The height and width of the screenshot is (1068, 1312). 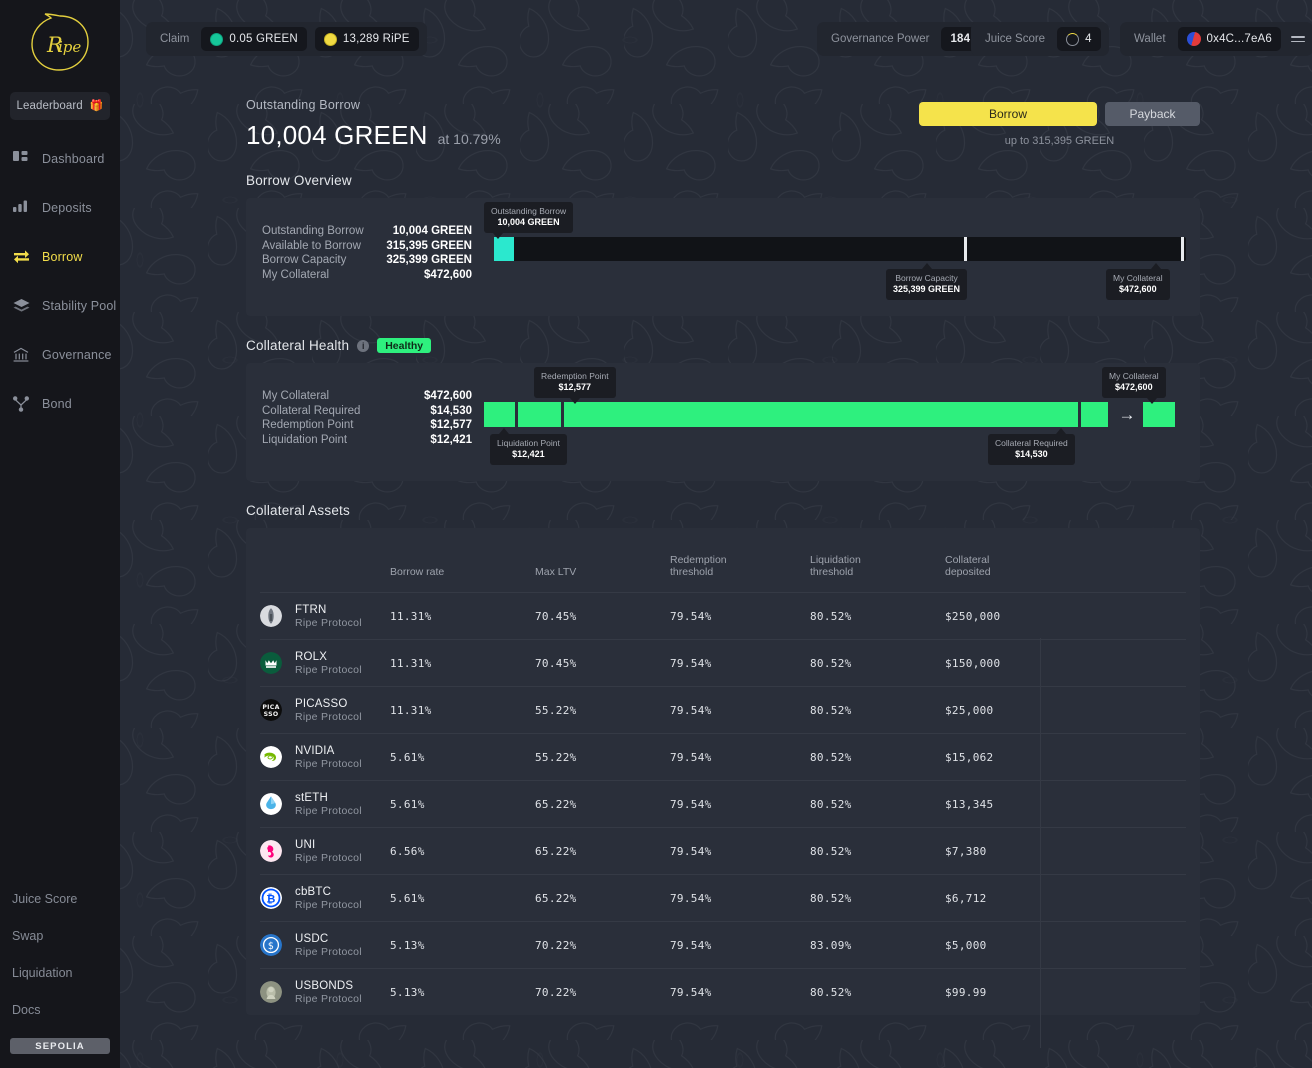 I want to click on sidebar-item-liquidation: Liquidation, so click(x=60, y=973).